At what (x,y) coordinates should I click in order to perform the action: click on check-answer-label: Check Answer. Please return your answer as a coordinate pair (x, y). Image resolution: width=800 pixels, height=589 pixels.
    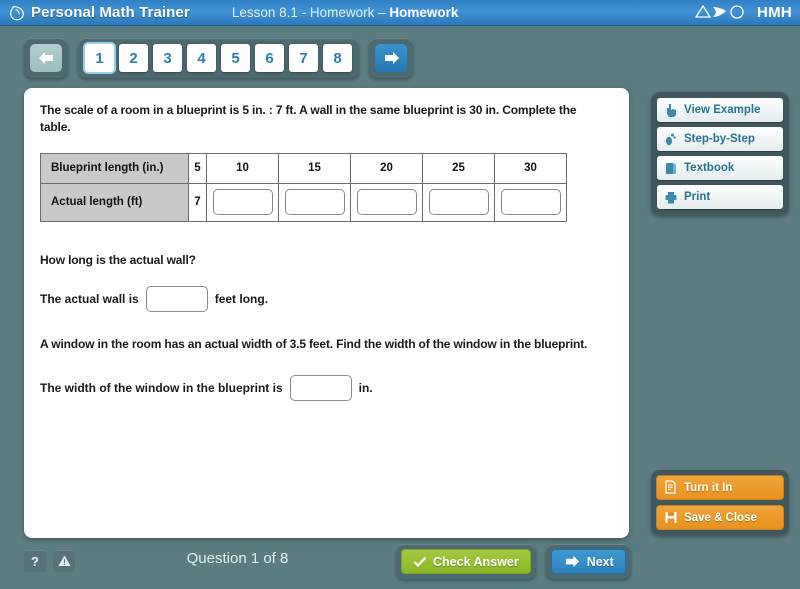
    Looking at the image, I should click on (476, 561).